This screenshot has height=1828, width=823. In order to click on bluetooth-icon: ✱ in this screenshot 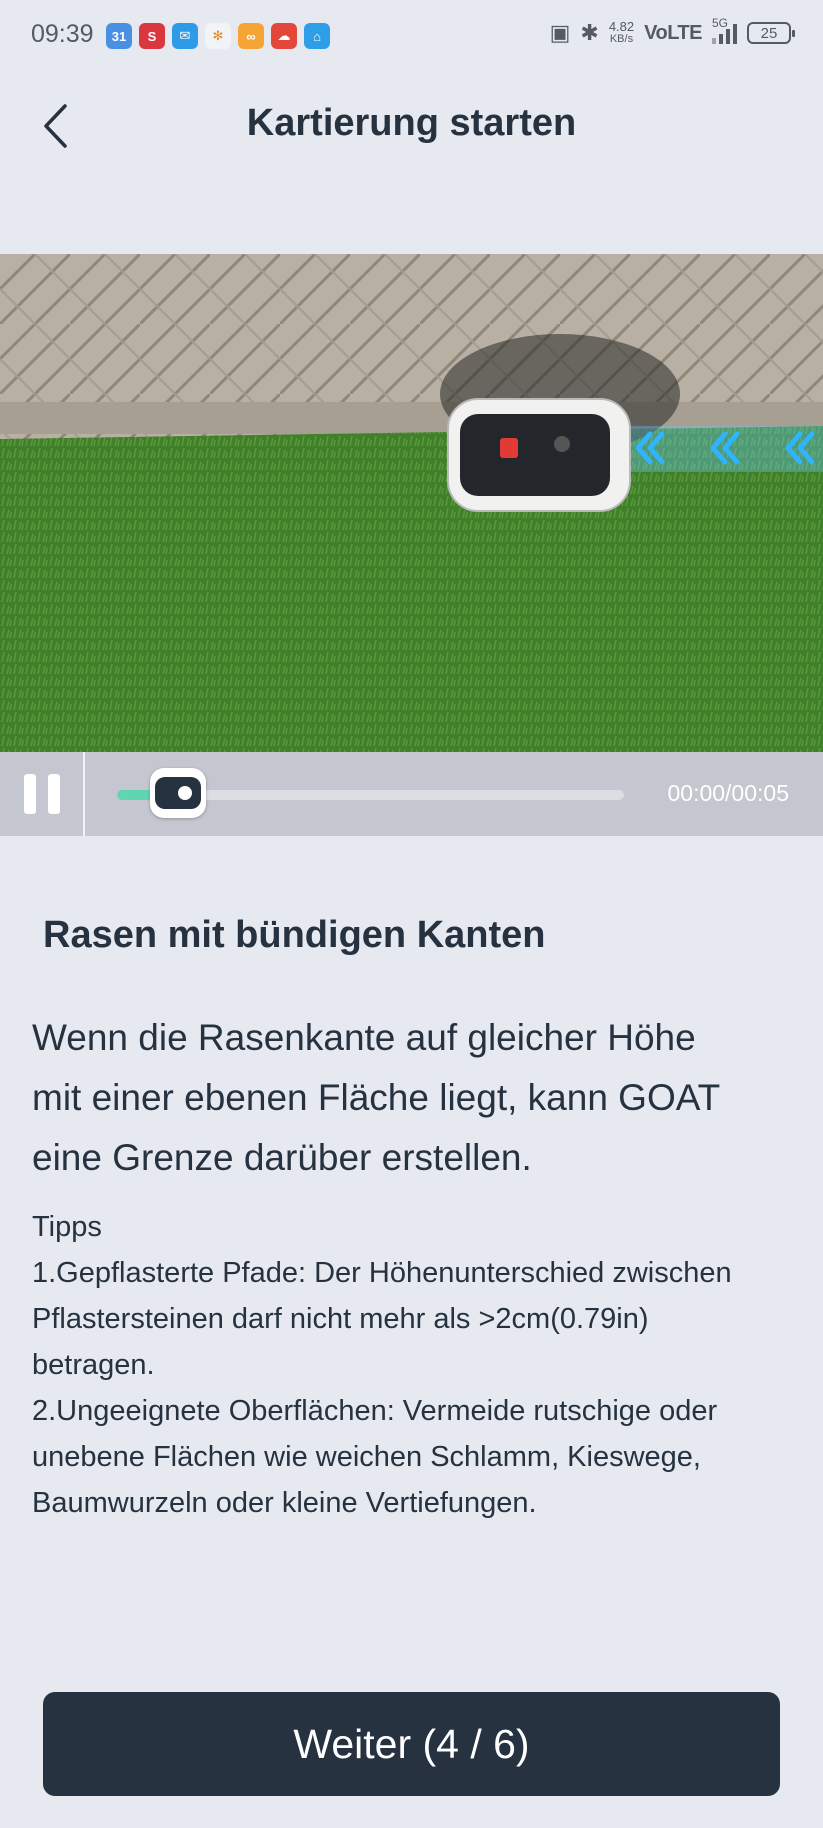, I will do `click(589, 32)`.